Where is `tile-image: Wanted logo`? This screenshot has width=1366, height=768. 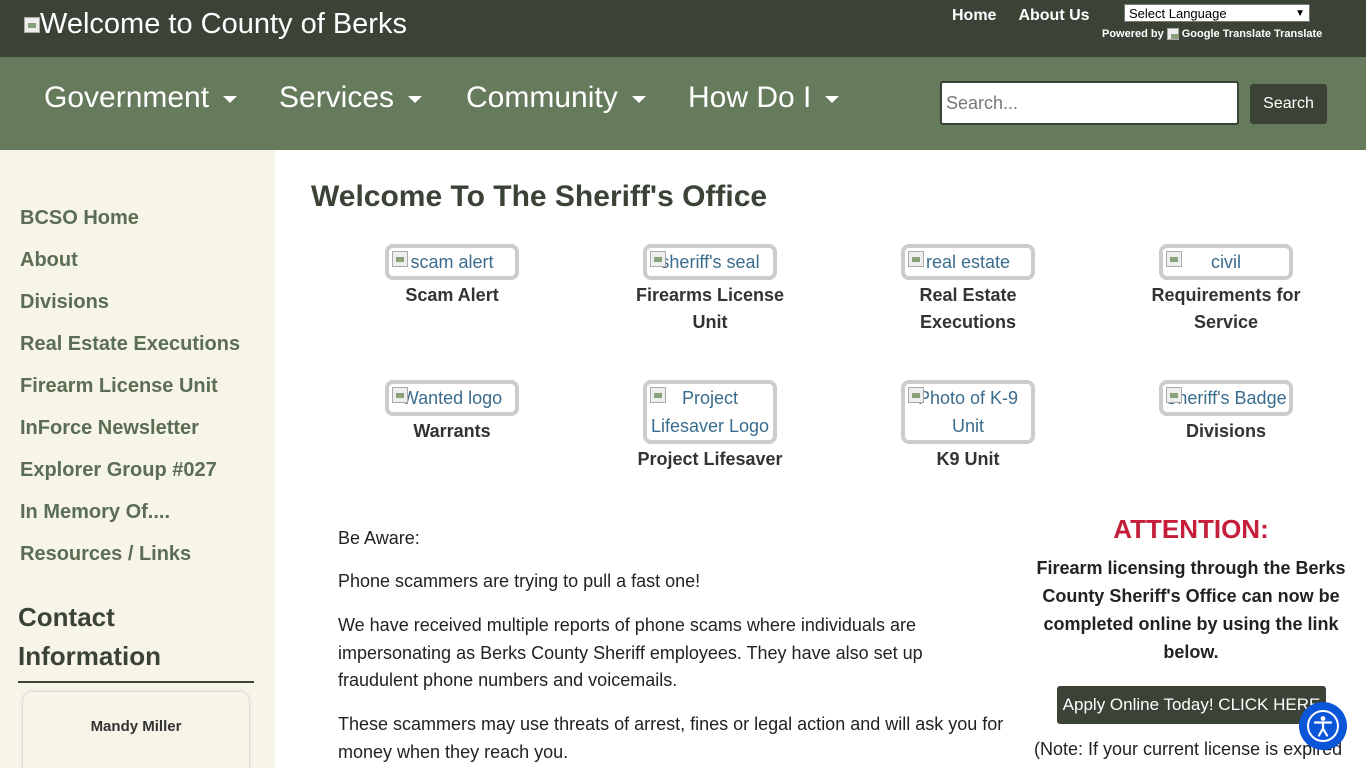 tile-image: Wanted logo is located at coordinates (452, 398).